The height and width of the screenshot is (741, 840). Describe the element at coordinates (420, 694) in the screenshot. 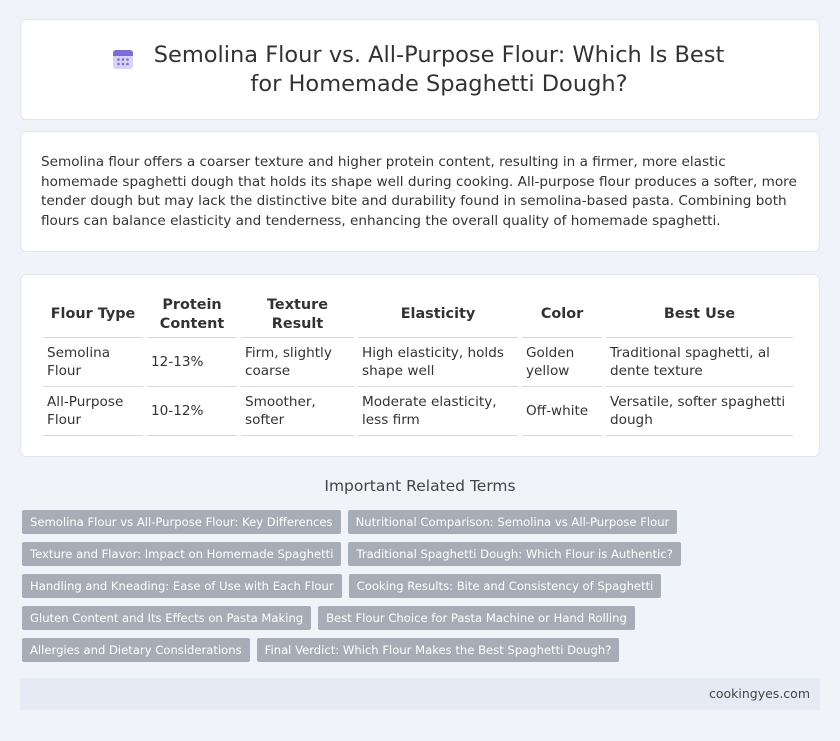

I see `footer: cookingyes.com` at that location.